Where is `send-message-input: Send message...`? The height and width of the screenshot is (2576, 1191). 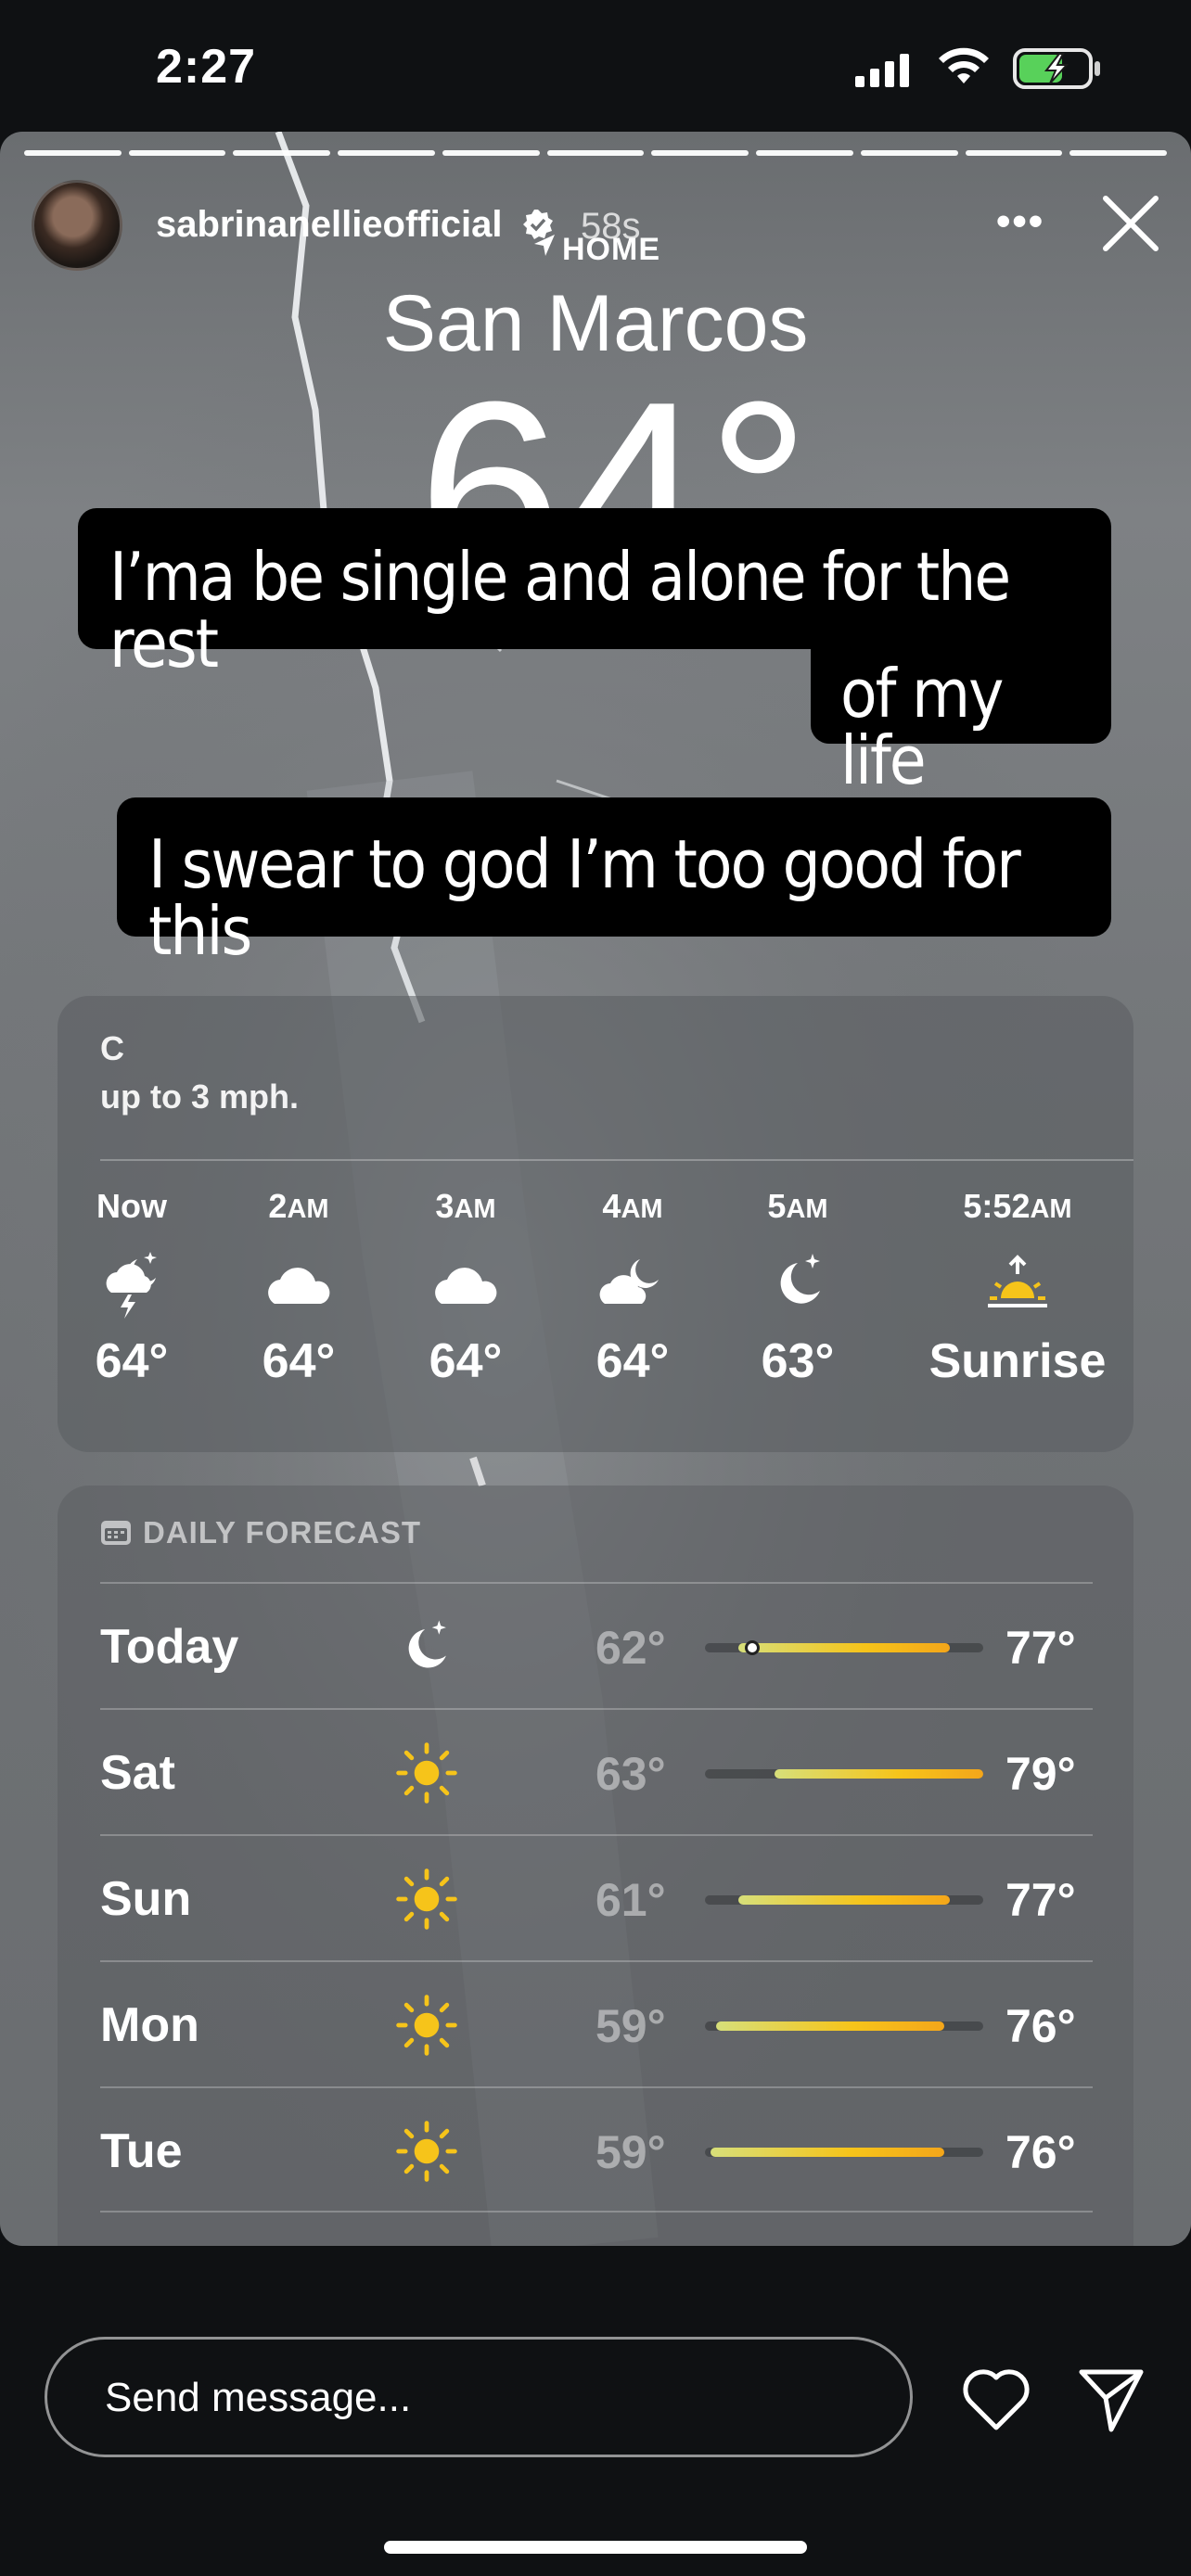
send-message-input: Send message... is located at coordinates (479, 2397).